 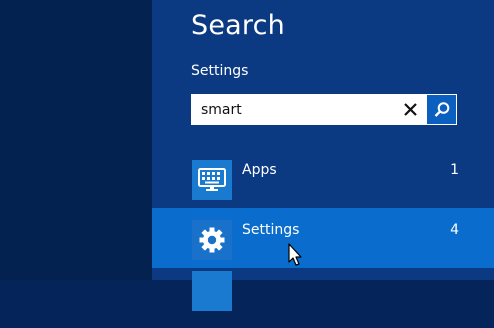 I want to click on clear-search-button, so click(x=410, y=109).